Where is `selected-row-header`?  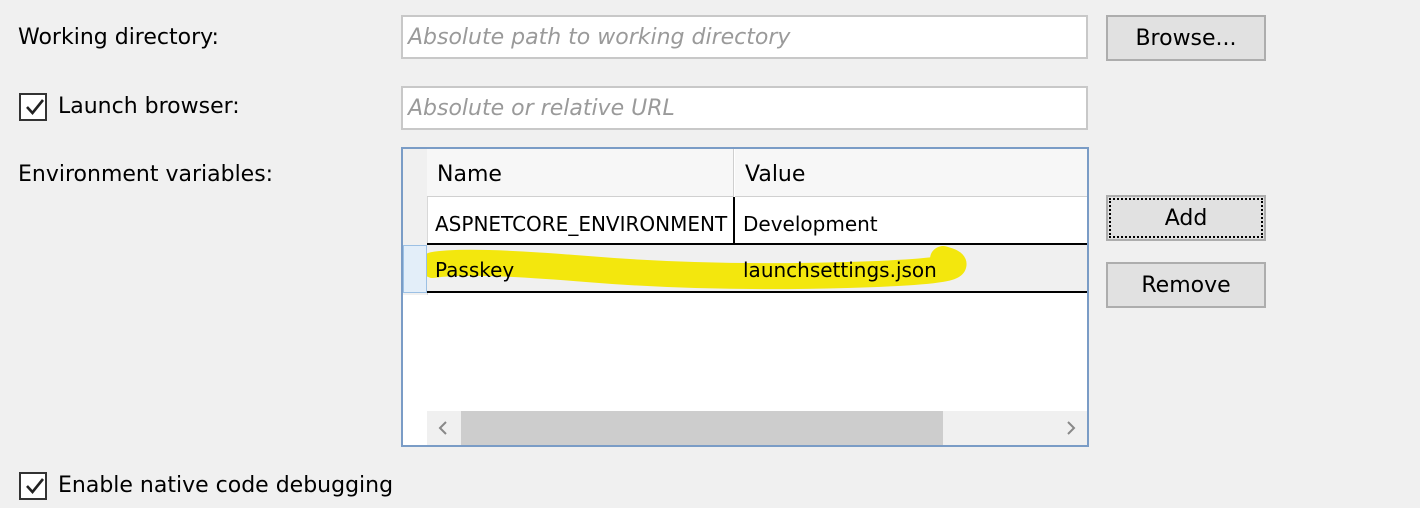
selected-row-header is located at coordinates (415, 269).